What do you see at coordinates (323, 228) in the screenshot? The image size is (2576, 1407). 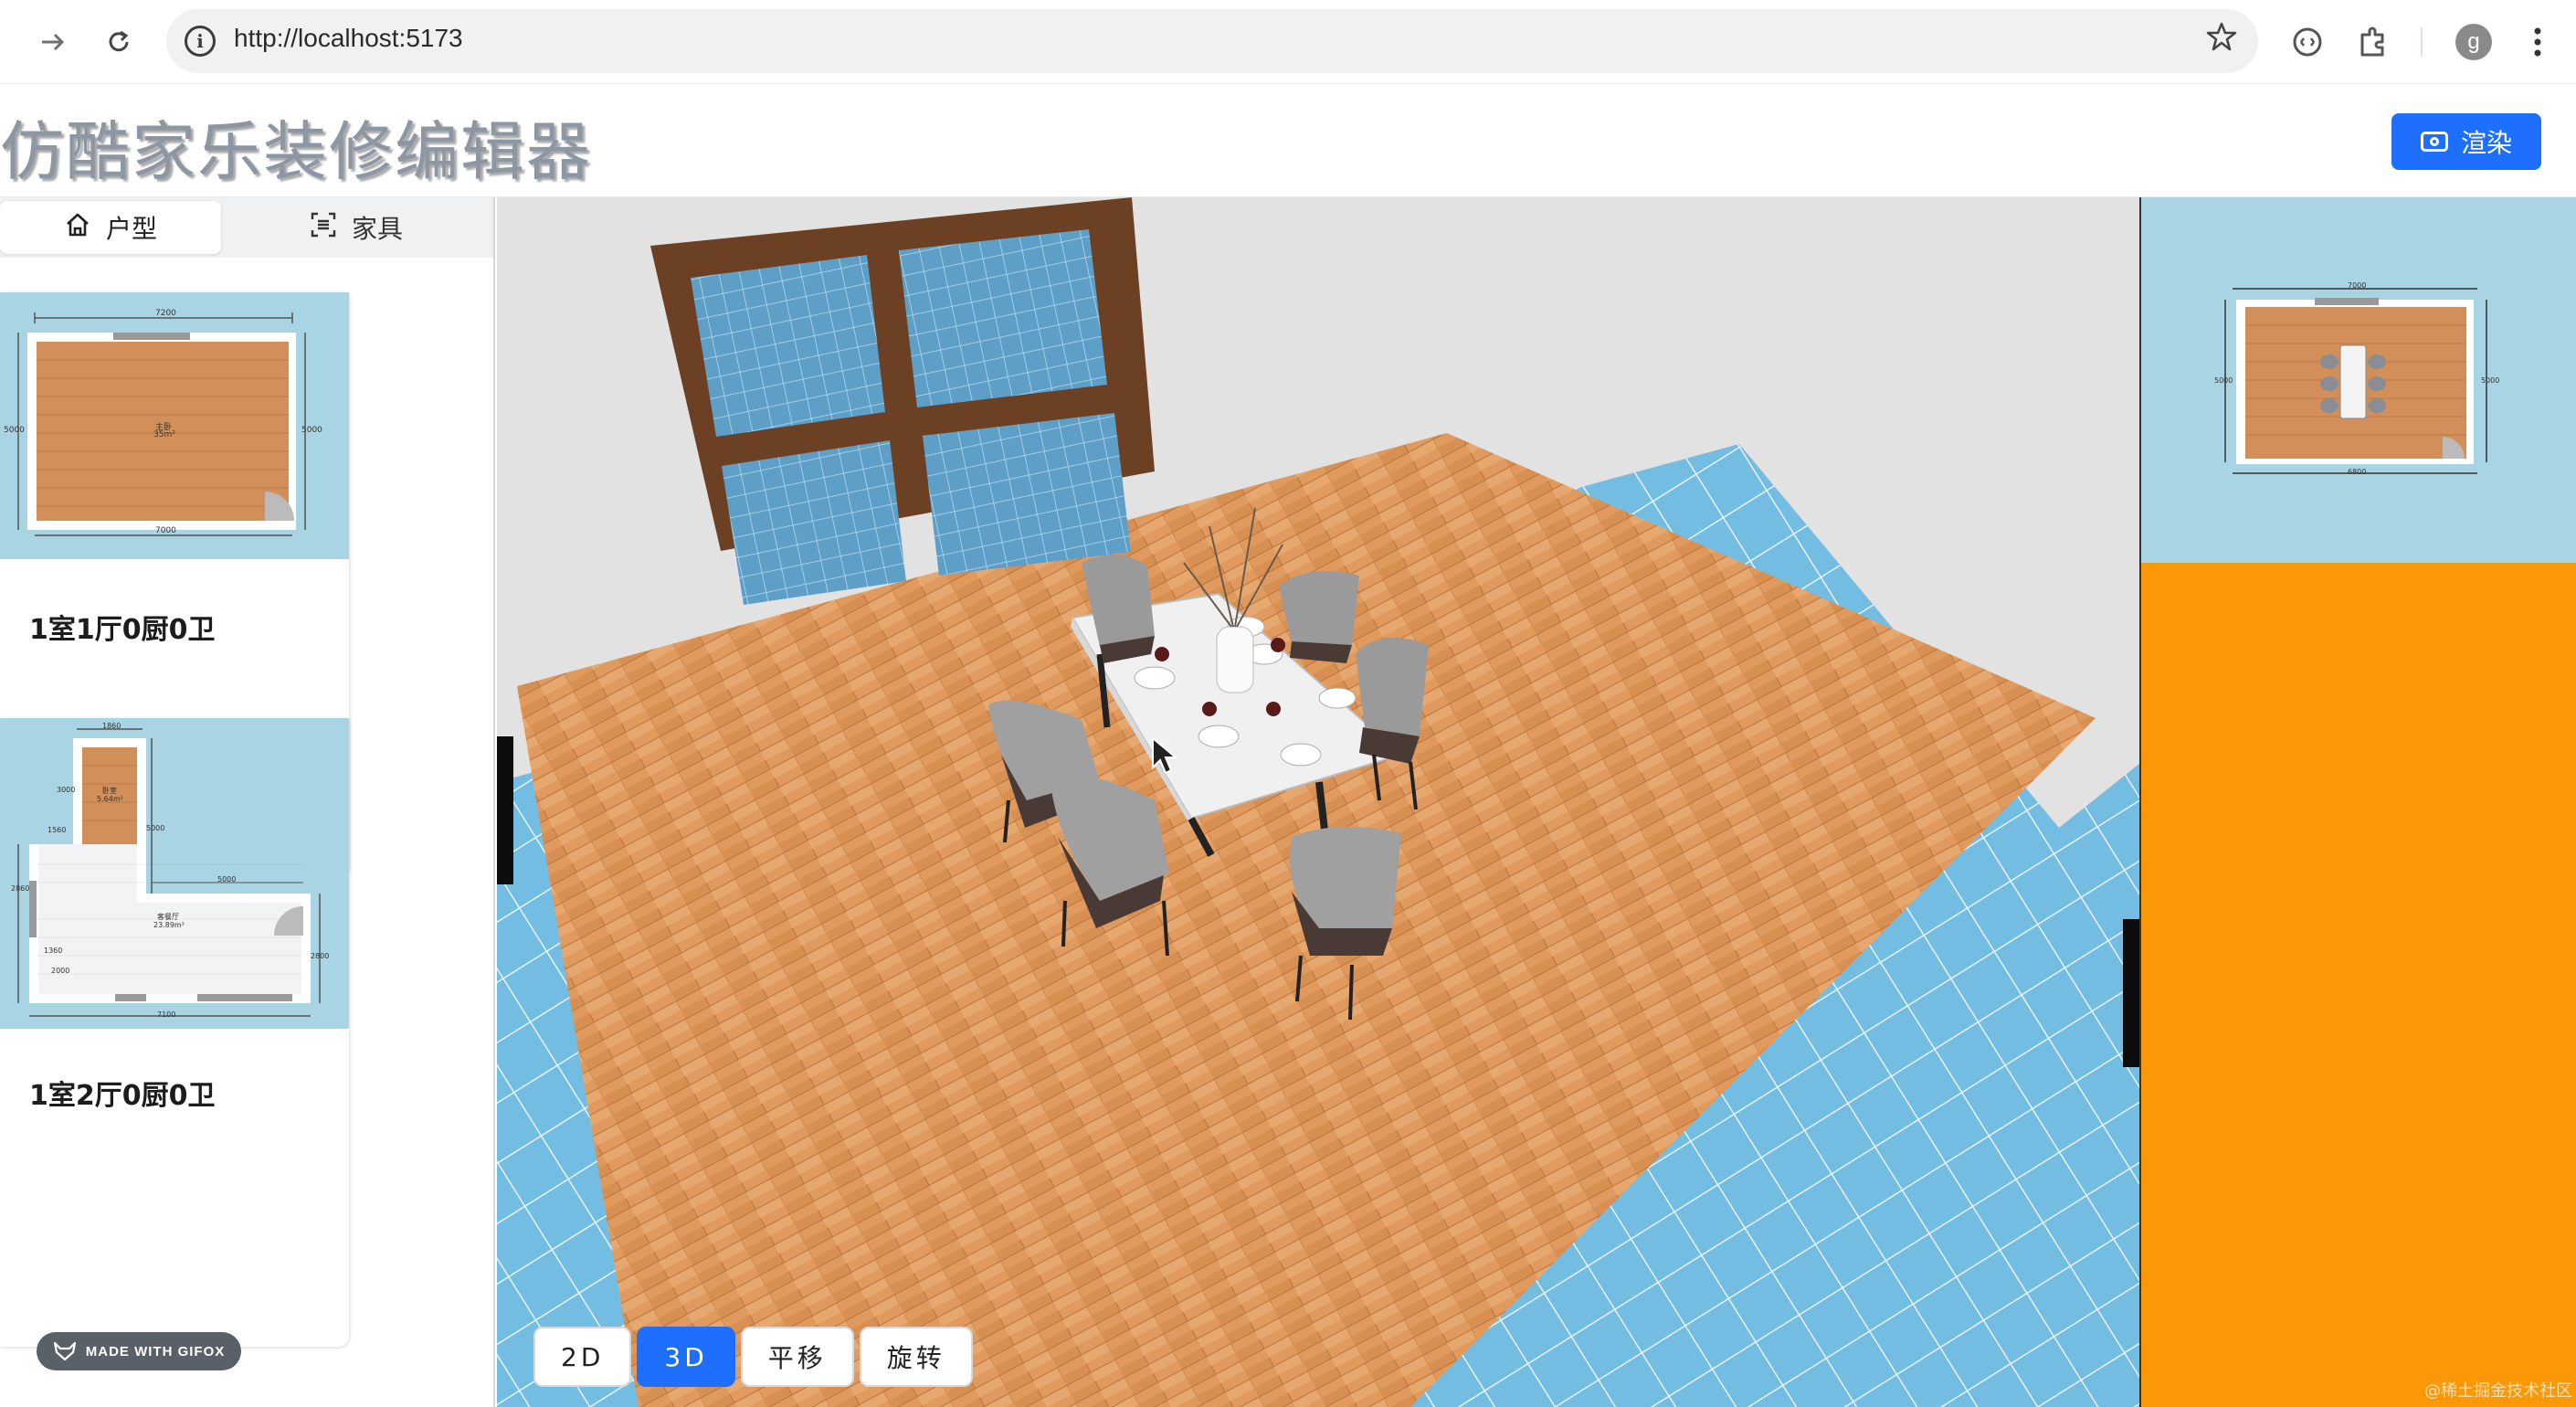 I see `furniture-scan-icon` at bounding box center [323, 228].